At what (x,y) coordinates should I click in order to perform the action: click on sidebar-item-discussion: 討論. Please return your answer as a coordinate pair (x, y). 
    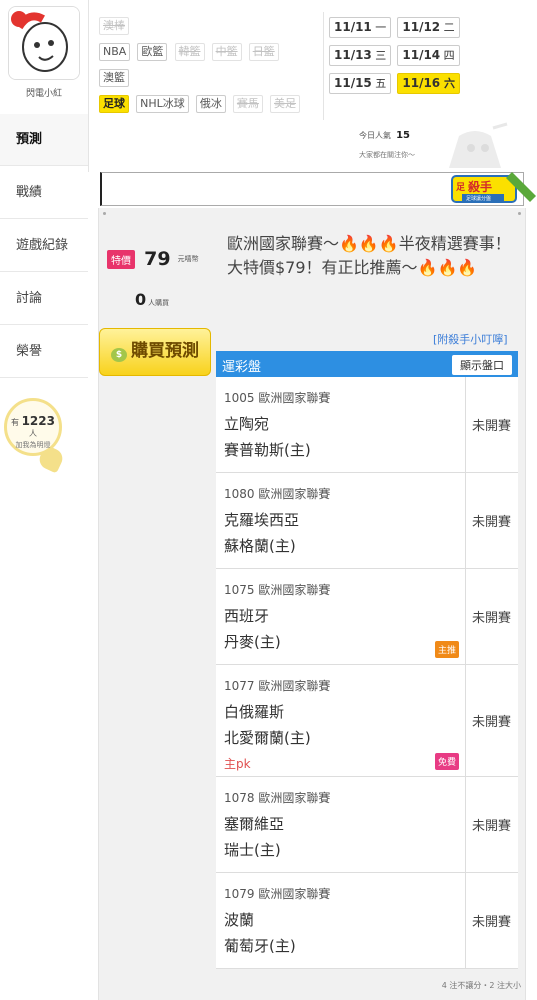
    Looking at the image, I should click on (44, 298).